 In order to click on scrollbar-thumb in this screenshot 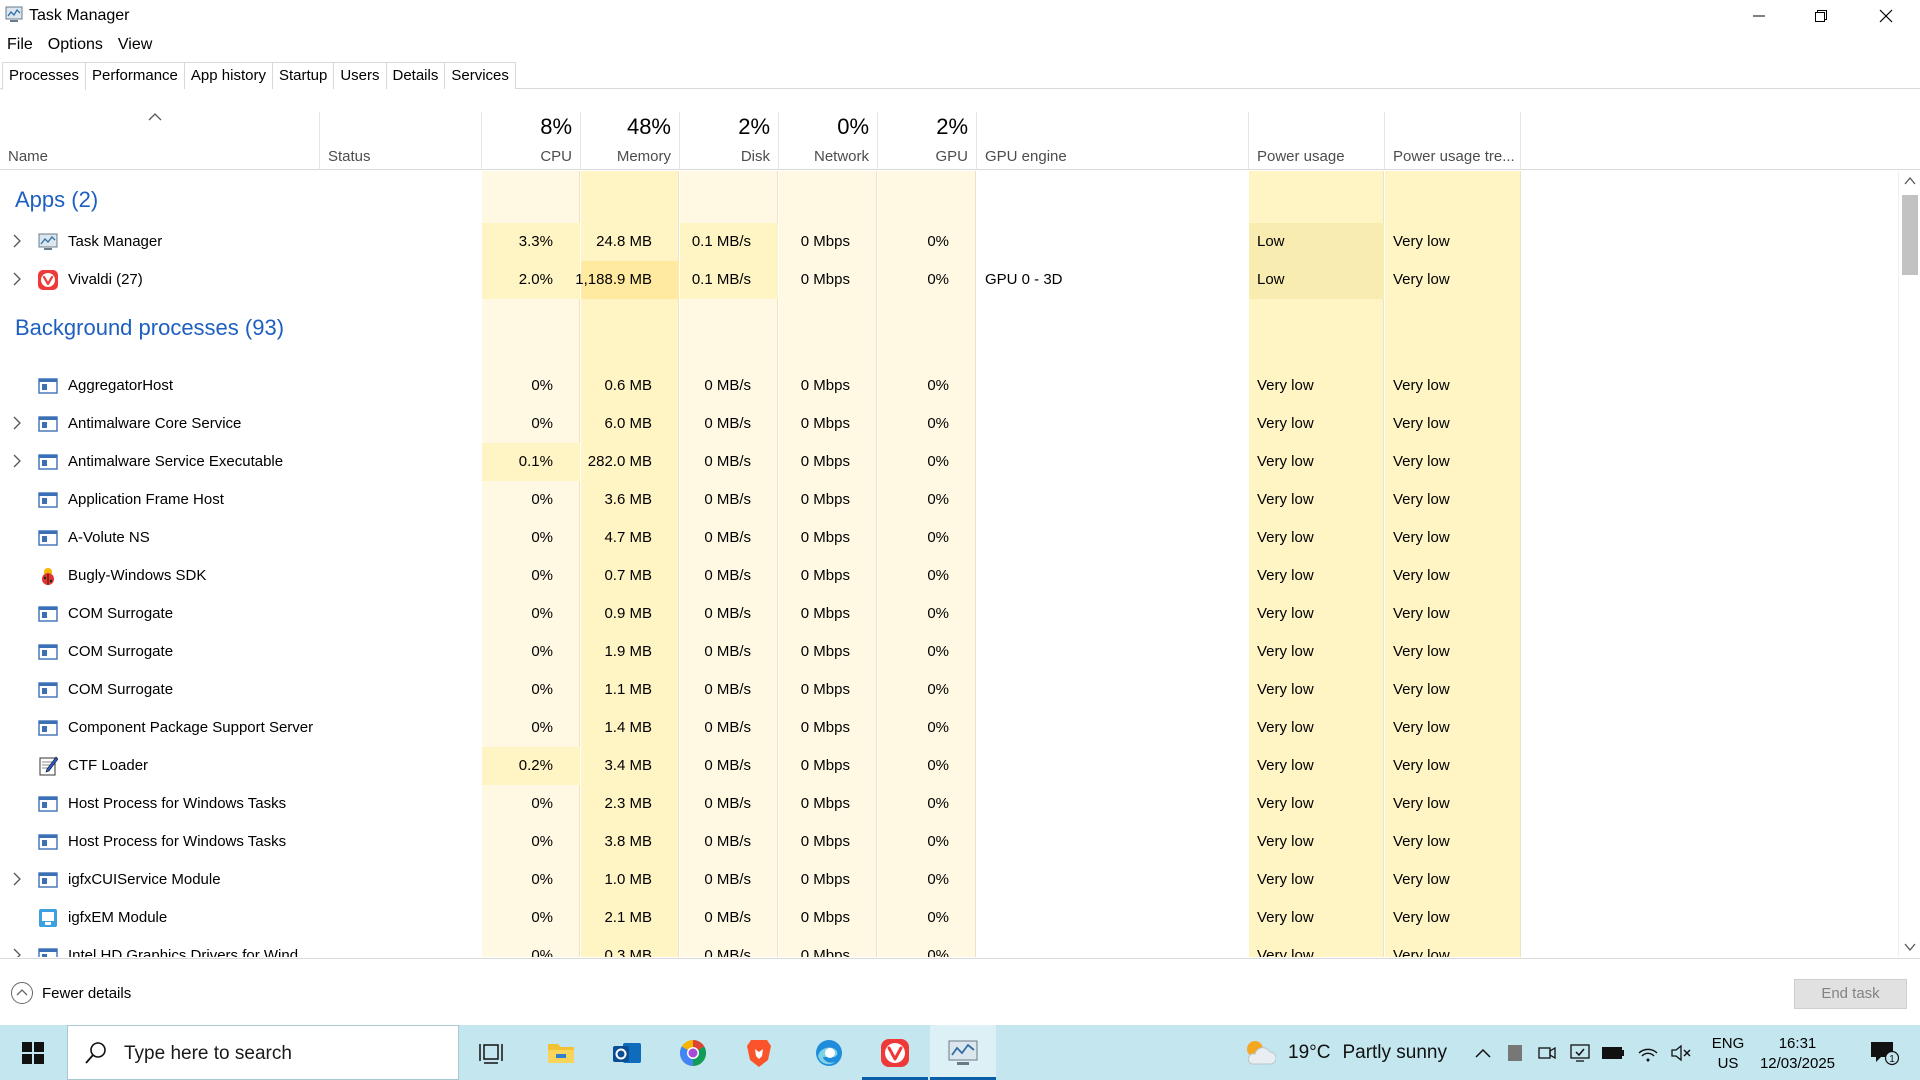, I will do `click(1910, 235)`.